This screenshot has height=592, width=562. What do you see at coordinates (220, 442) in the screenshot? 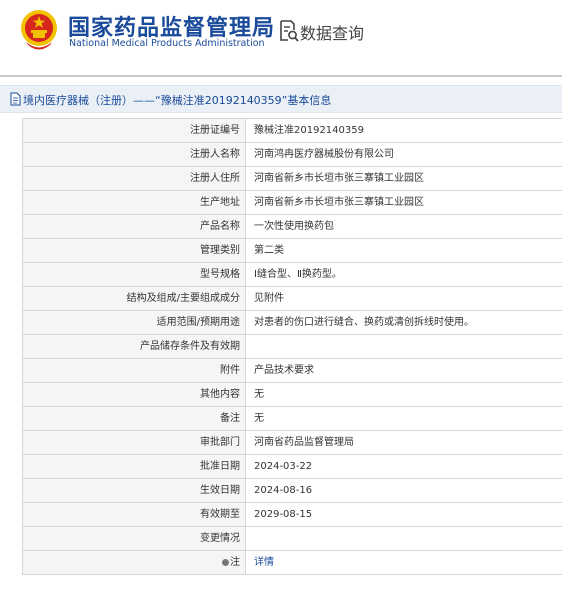
I see `field-label-text: 审批部门` at bounding box center [220, 442].